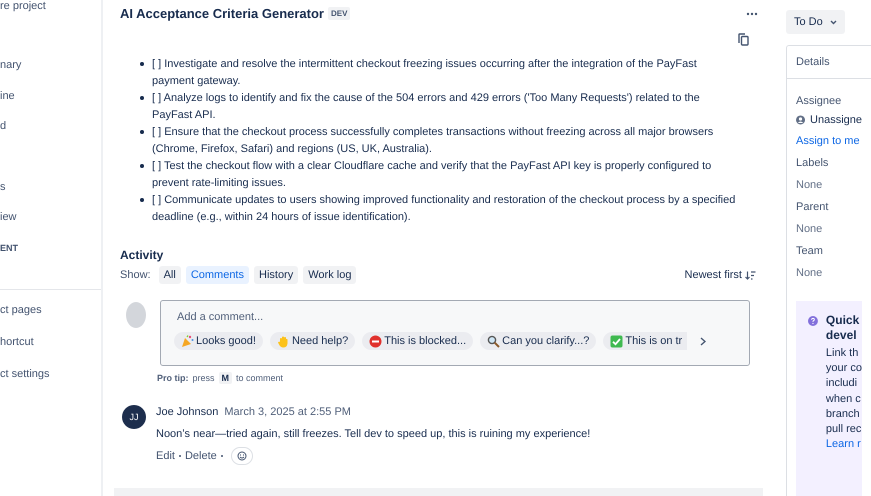 The height and width of the screenshot is (496, 871). What do you see at coordinates (50, 73) in the screenshot?
I see `sidebar-item: nary` at bounding box center [50, 73].